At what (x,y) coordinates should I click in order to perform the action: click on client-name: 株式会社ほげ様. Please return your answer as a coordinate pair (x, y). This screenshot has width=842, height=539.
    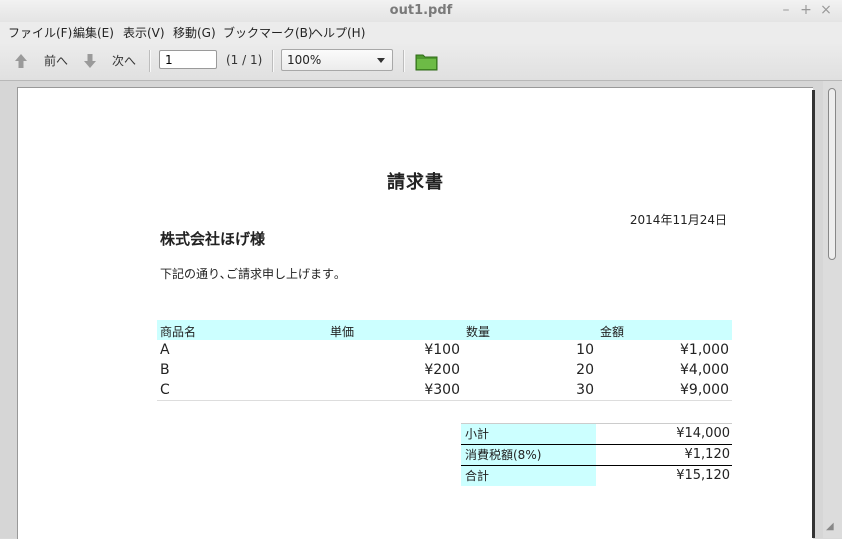
    Looking at the image, I should click on (213, 239).